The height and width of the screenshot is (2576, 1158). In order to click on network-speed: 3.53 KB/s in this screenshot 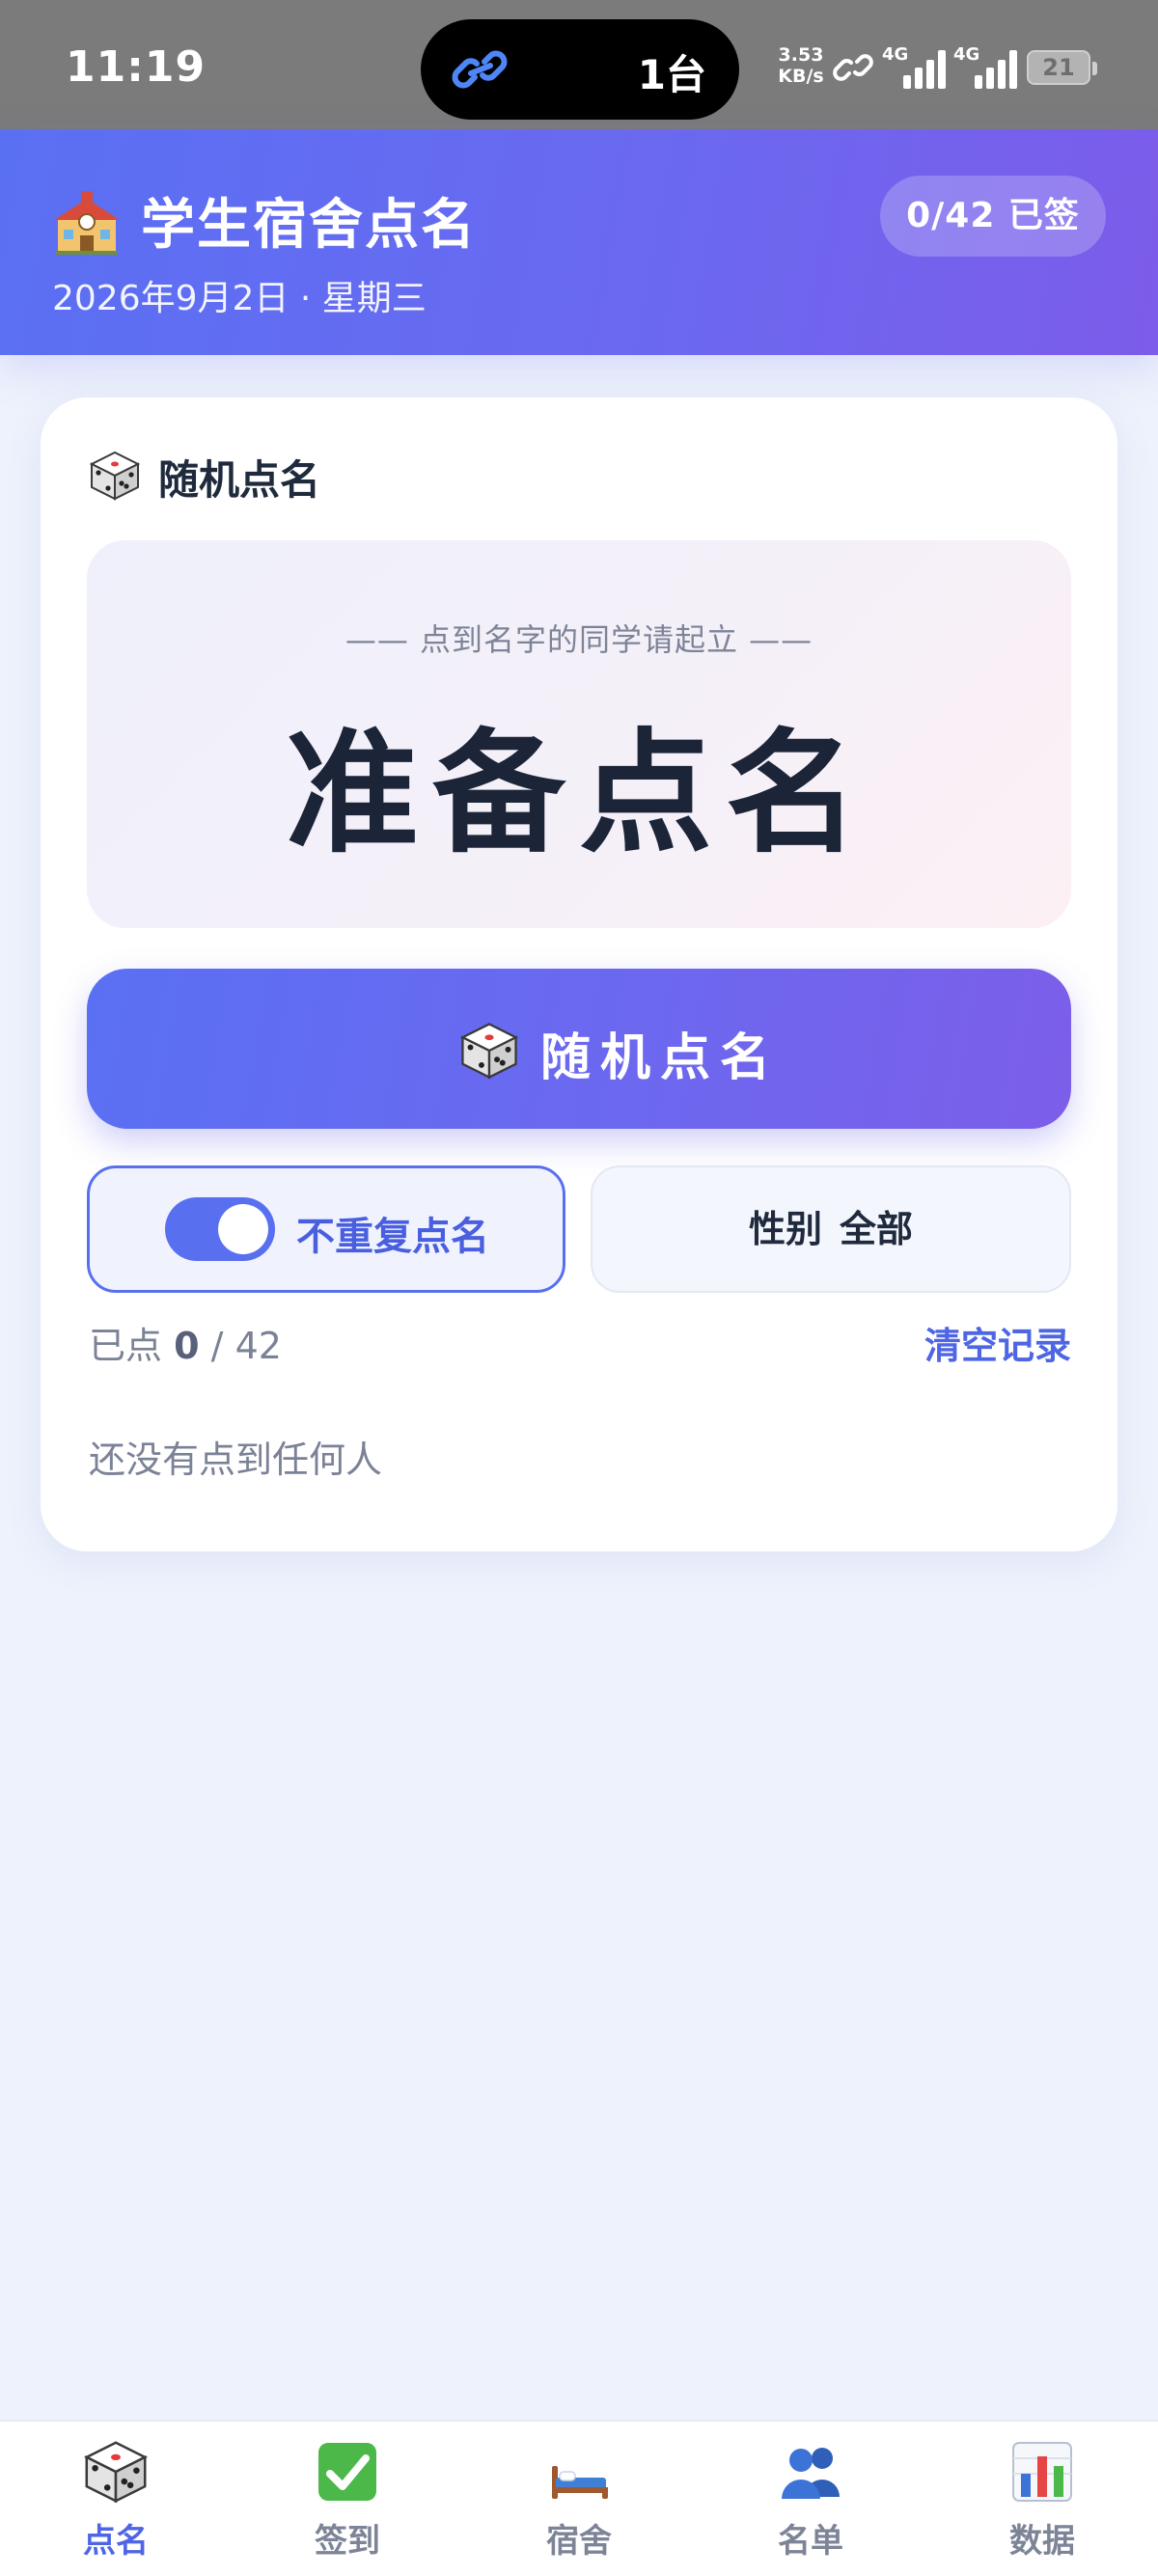, I will do `click(801, 65)`.